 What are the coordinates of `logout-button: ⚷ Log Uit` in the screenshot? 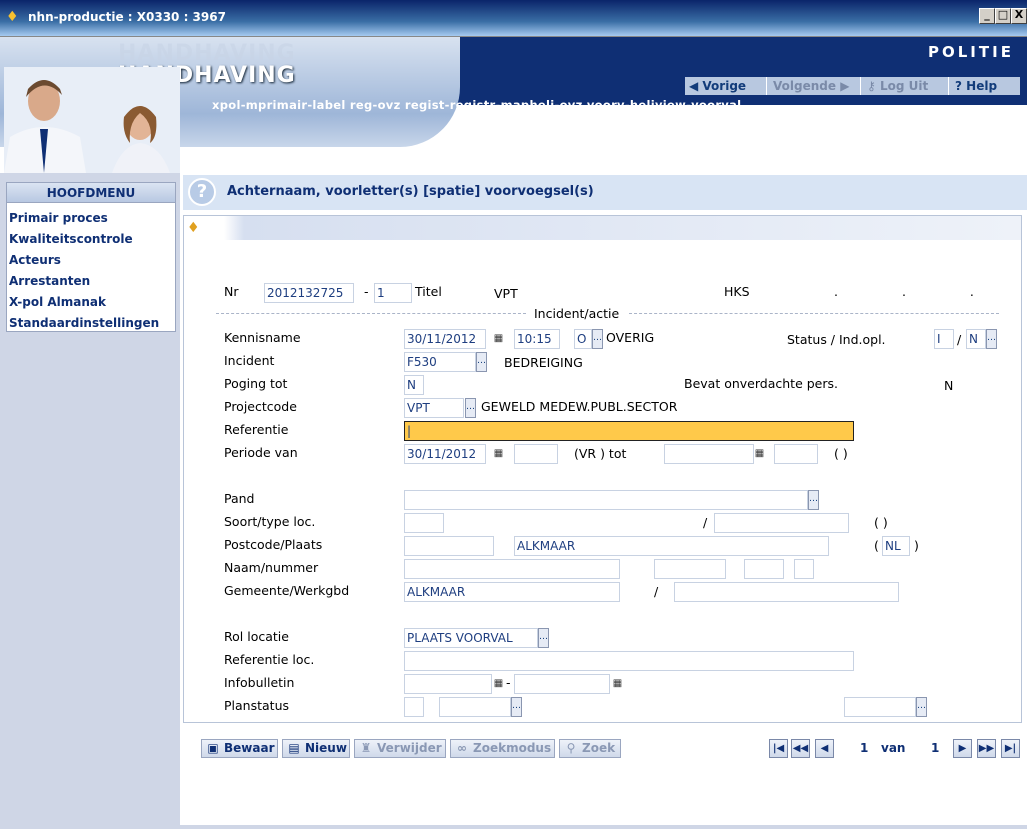 It's located at (906, 86).